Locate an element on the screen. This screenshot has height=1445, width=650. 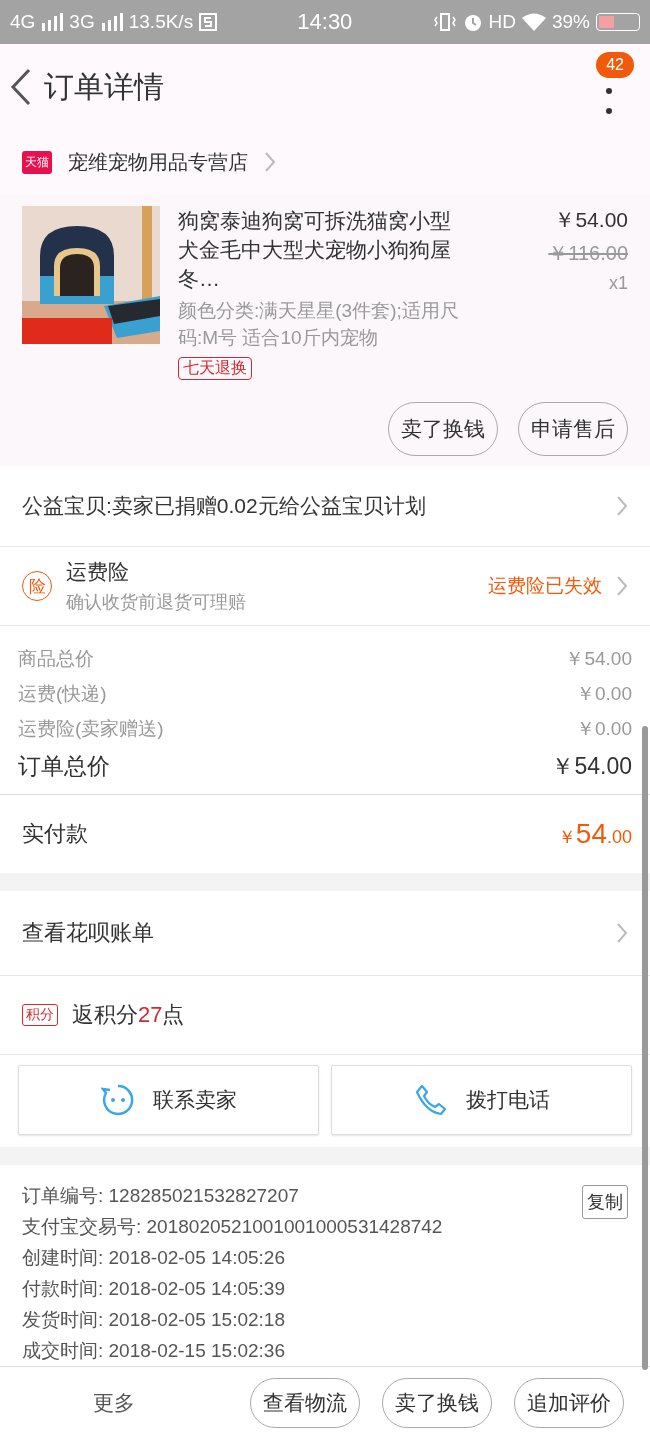
wifi-icon is located at coordinates (533, 22).